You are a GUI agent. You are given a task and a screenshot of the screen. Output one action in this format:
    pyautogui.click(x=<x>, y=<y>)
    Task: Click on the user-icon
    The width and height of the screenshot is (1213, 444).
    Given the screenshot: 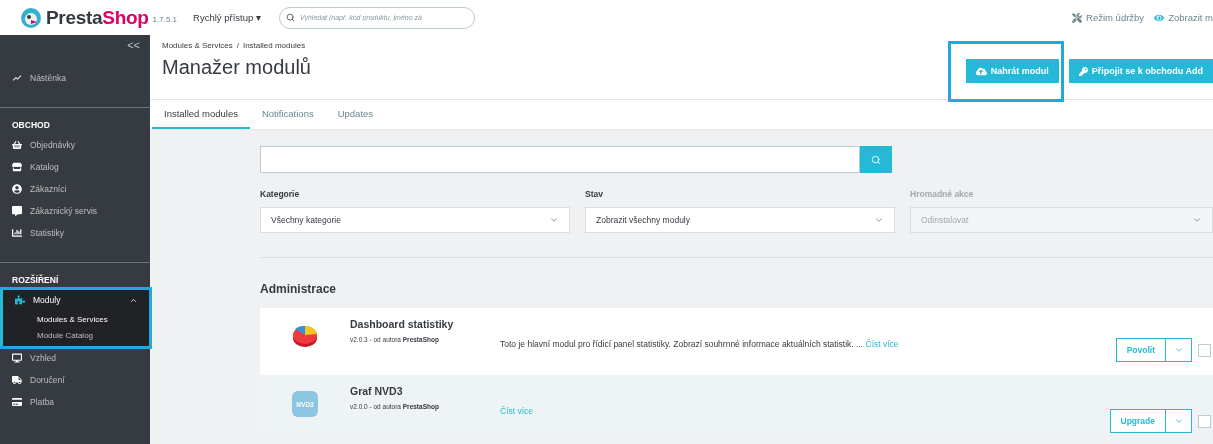 What is the action you would take?
    pyautogui.click(x=17, y=189)
    